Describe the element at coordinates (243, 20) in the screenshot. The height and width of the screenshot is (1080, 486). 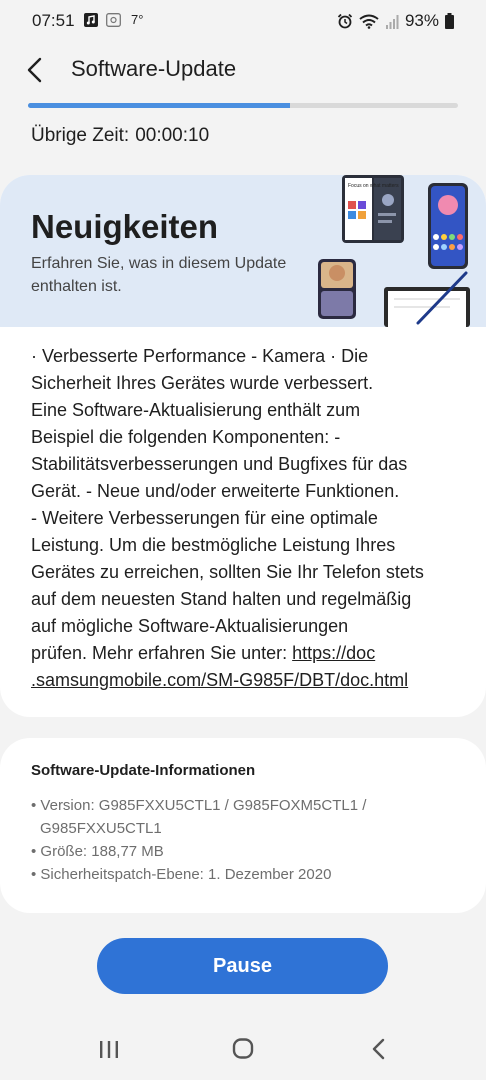
I see `status-bar: 07:51 7° 93%` at that location.